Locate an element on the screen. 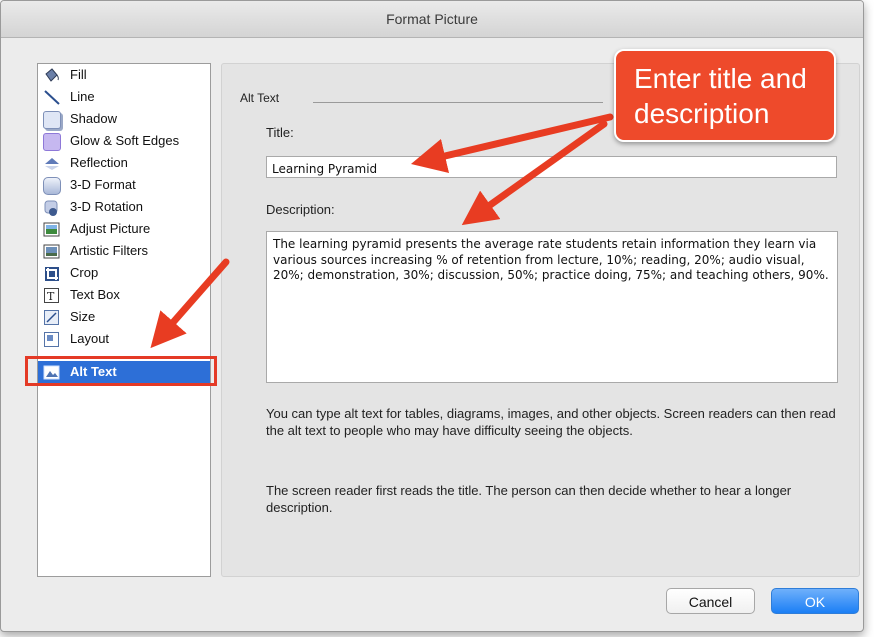  arrow-to-alt-text-item is located at coordinates (190, 303).